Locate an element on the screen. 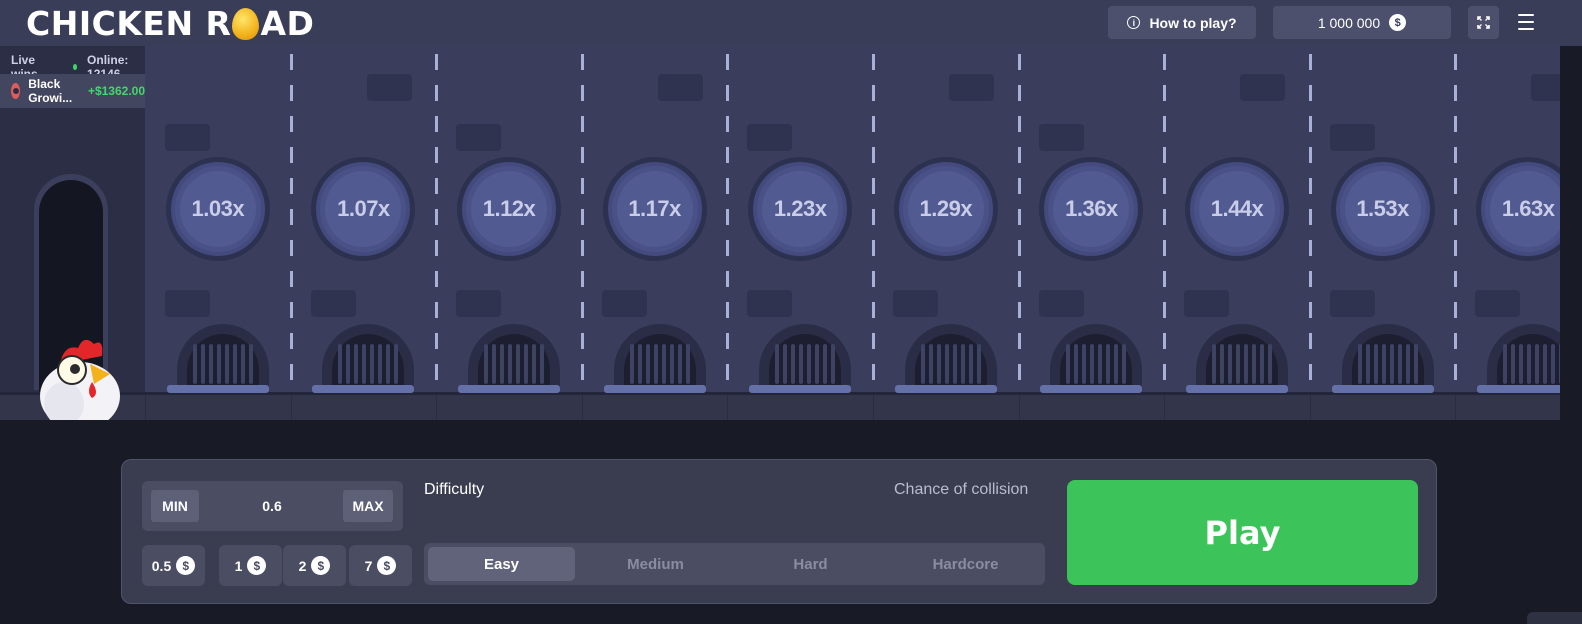 The image size is (1582, 624). difficulty-selector: Easy Medium Hard Hardcore is located at coordinates (734, 564).